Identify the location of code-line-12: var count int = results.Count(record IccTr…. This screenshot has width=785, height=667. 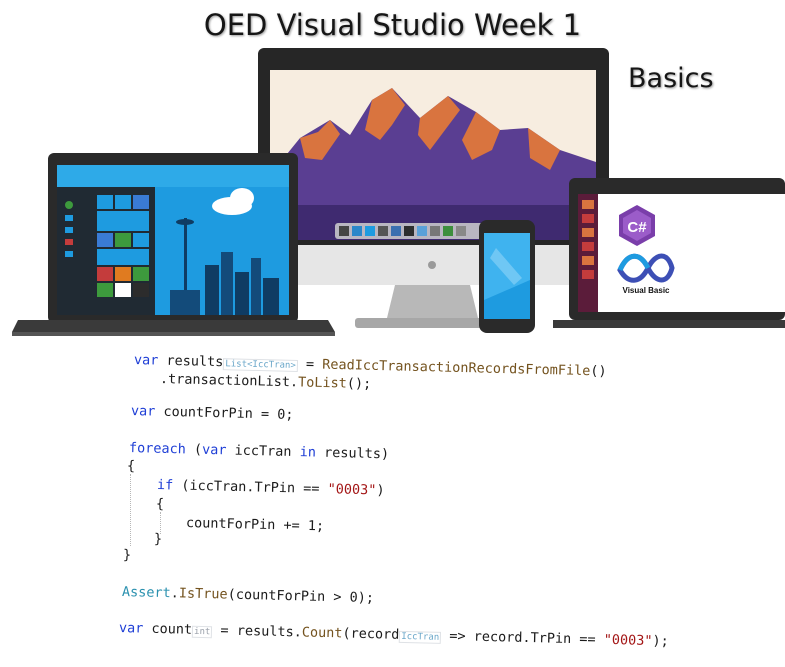
(393, 635).